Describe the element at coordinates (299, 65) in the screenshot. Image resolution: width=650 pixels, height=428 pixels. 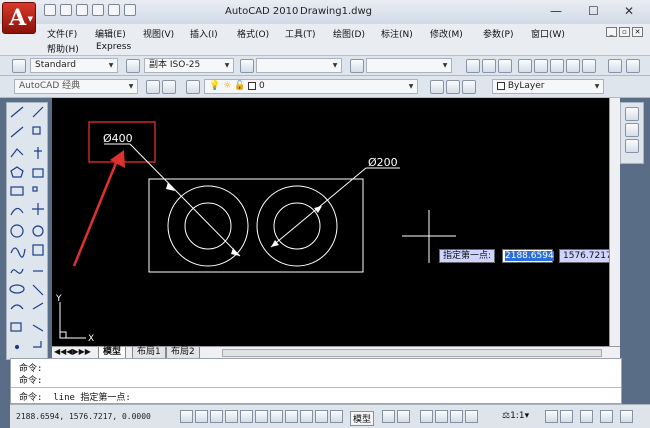
I see `table-style-dropdown: ▼` at that location.